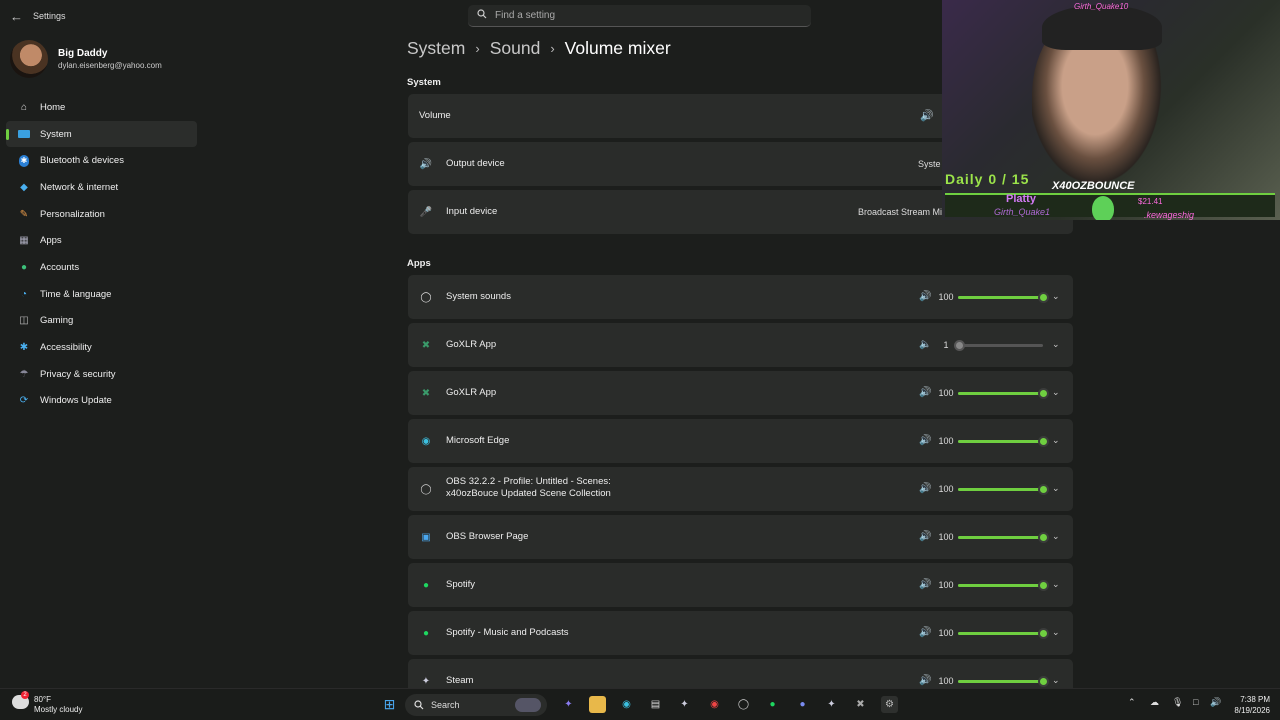 Image resolution: width=1280 pixels, height=720 pixels. What do you see at coordinates (24, 214) in the screenshot?
I see `brush-icon: ✎` at bounding box center [24, 214].